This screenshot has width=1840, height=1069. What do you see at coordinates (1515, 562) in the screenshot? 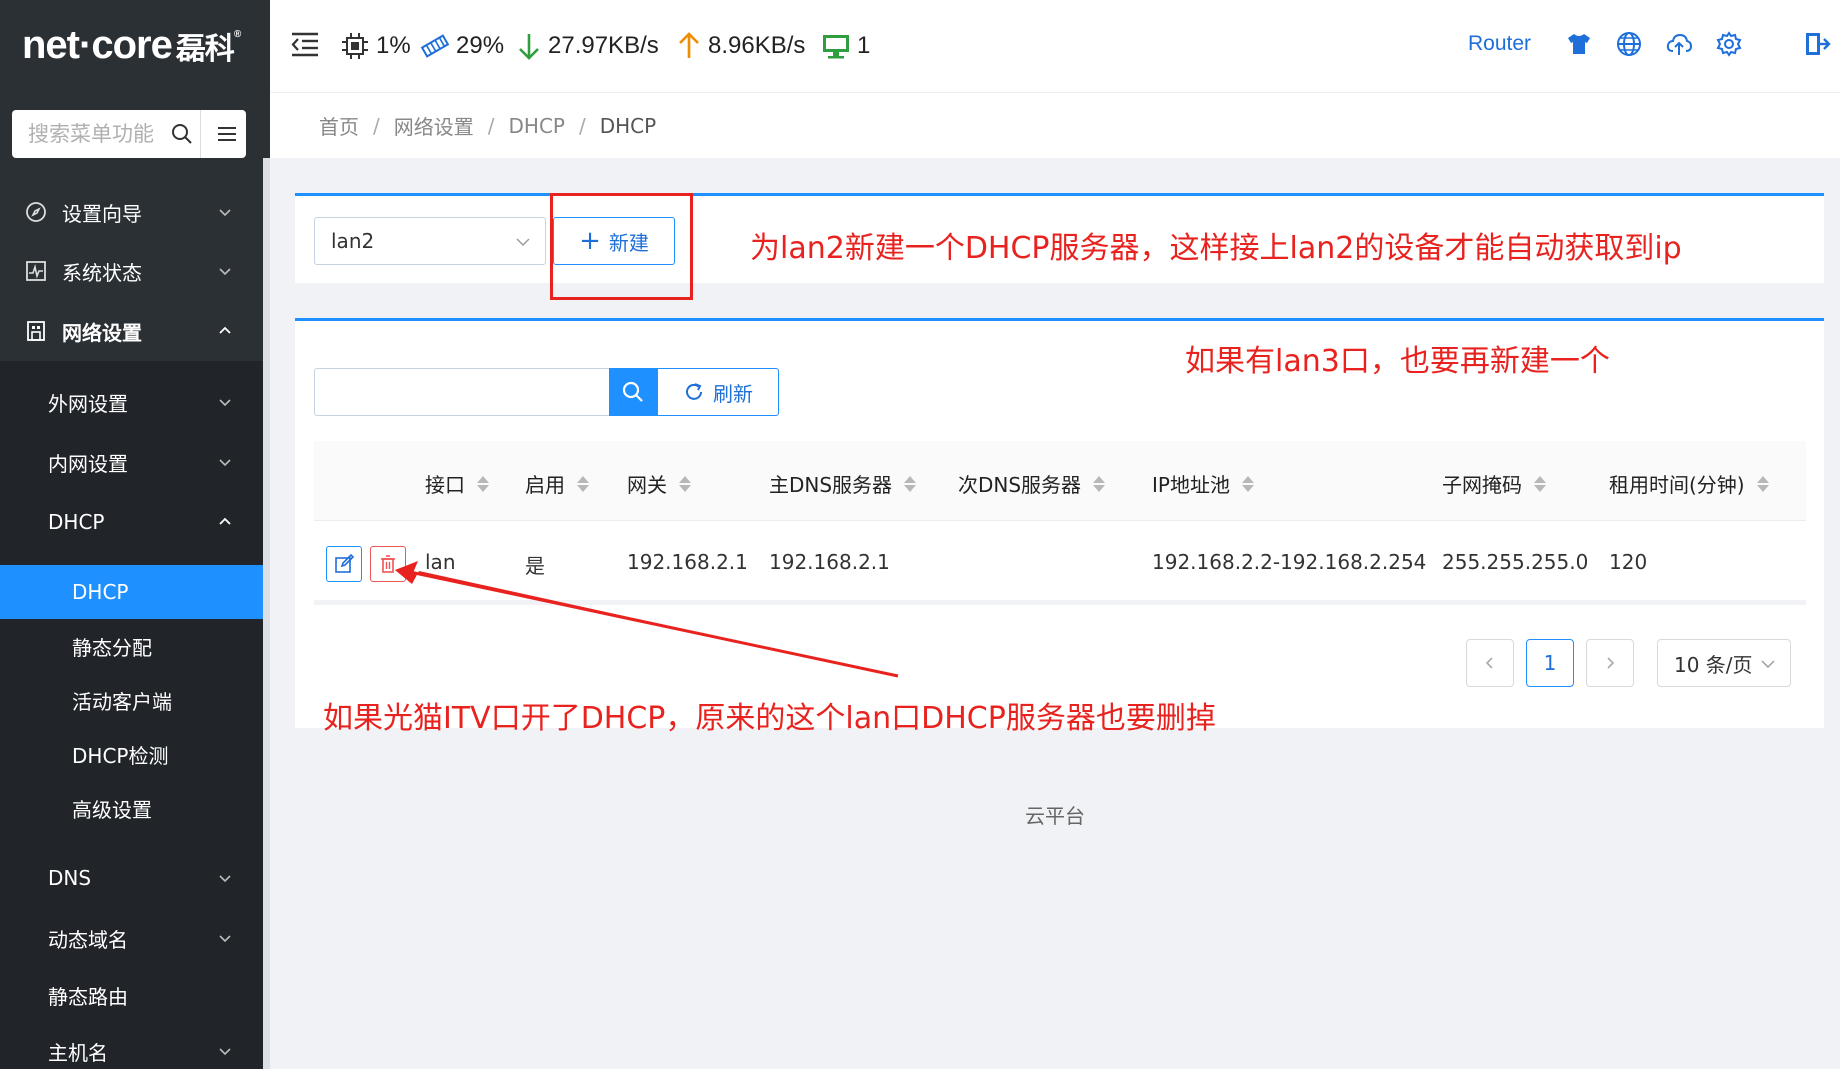
I see `cell-mask: 255.255.255.0` at bounding box center [1515, 562].